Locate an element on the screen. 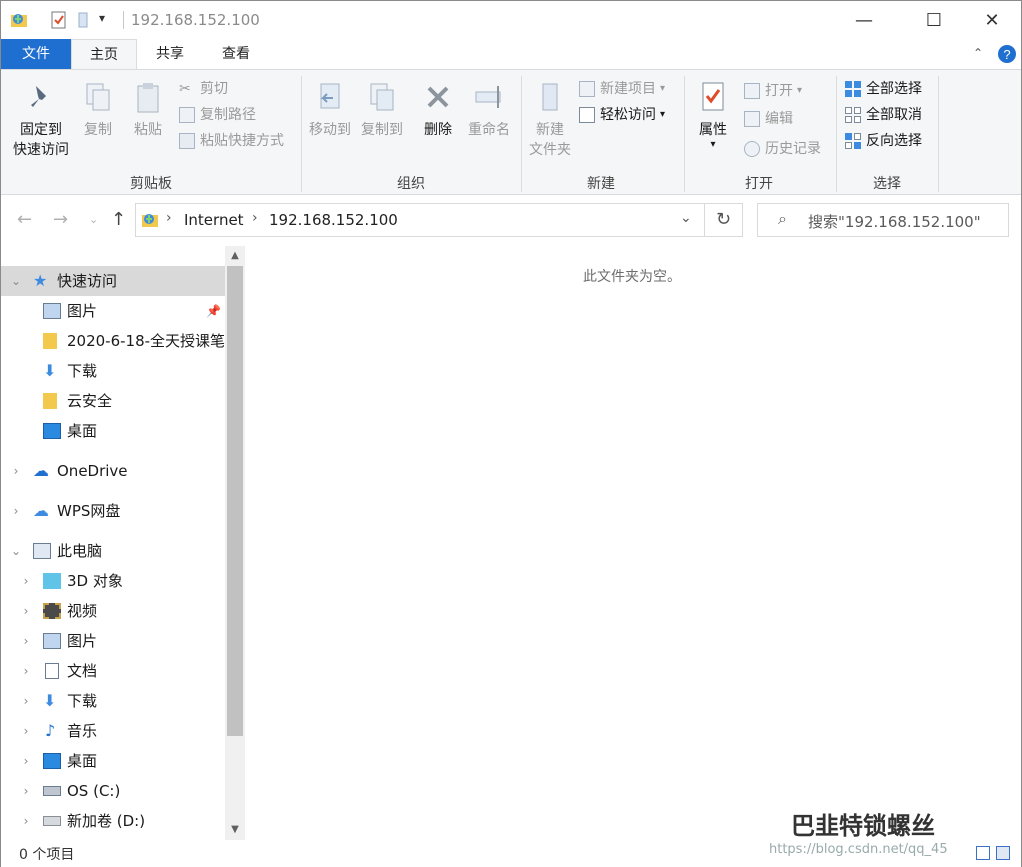  tab-share: 共享 is located at coordinates (170, 54).